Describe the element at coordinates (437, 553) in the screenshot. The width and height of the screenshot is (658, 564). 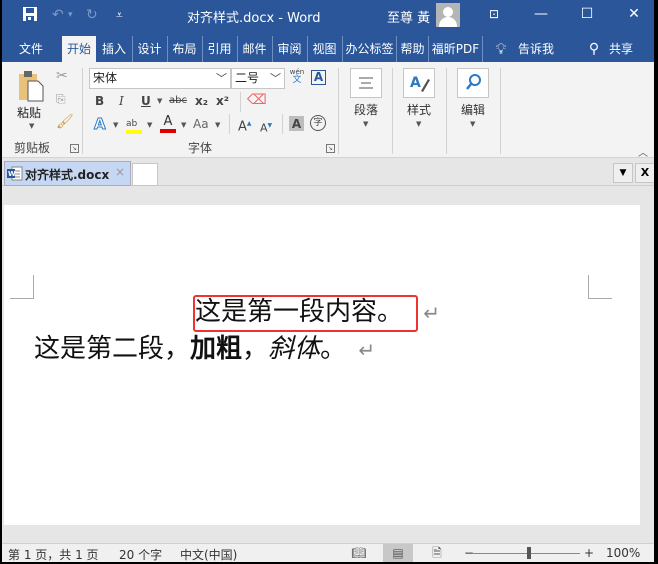
I see `web-layout-icon: 🗎︎` at that location.